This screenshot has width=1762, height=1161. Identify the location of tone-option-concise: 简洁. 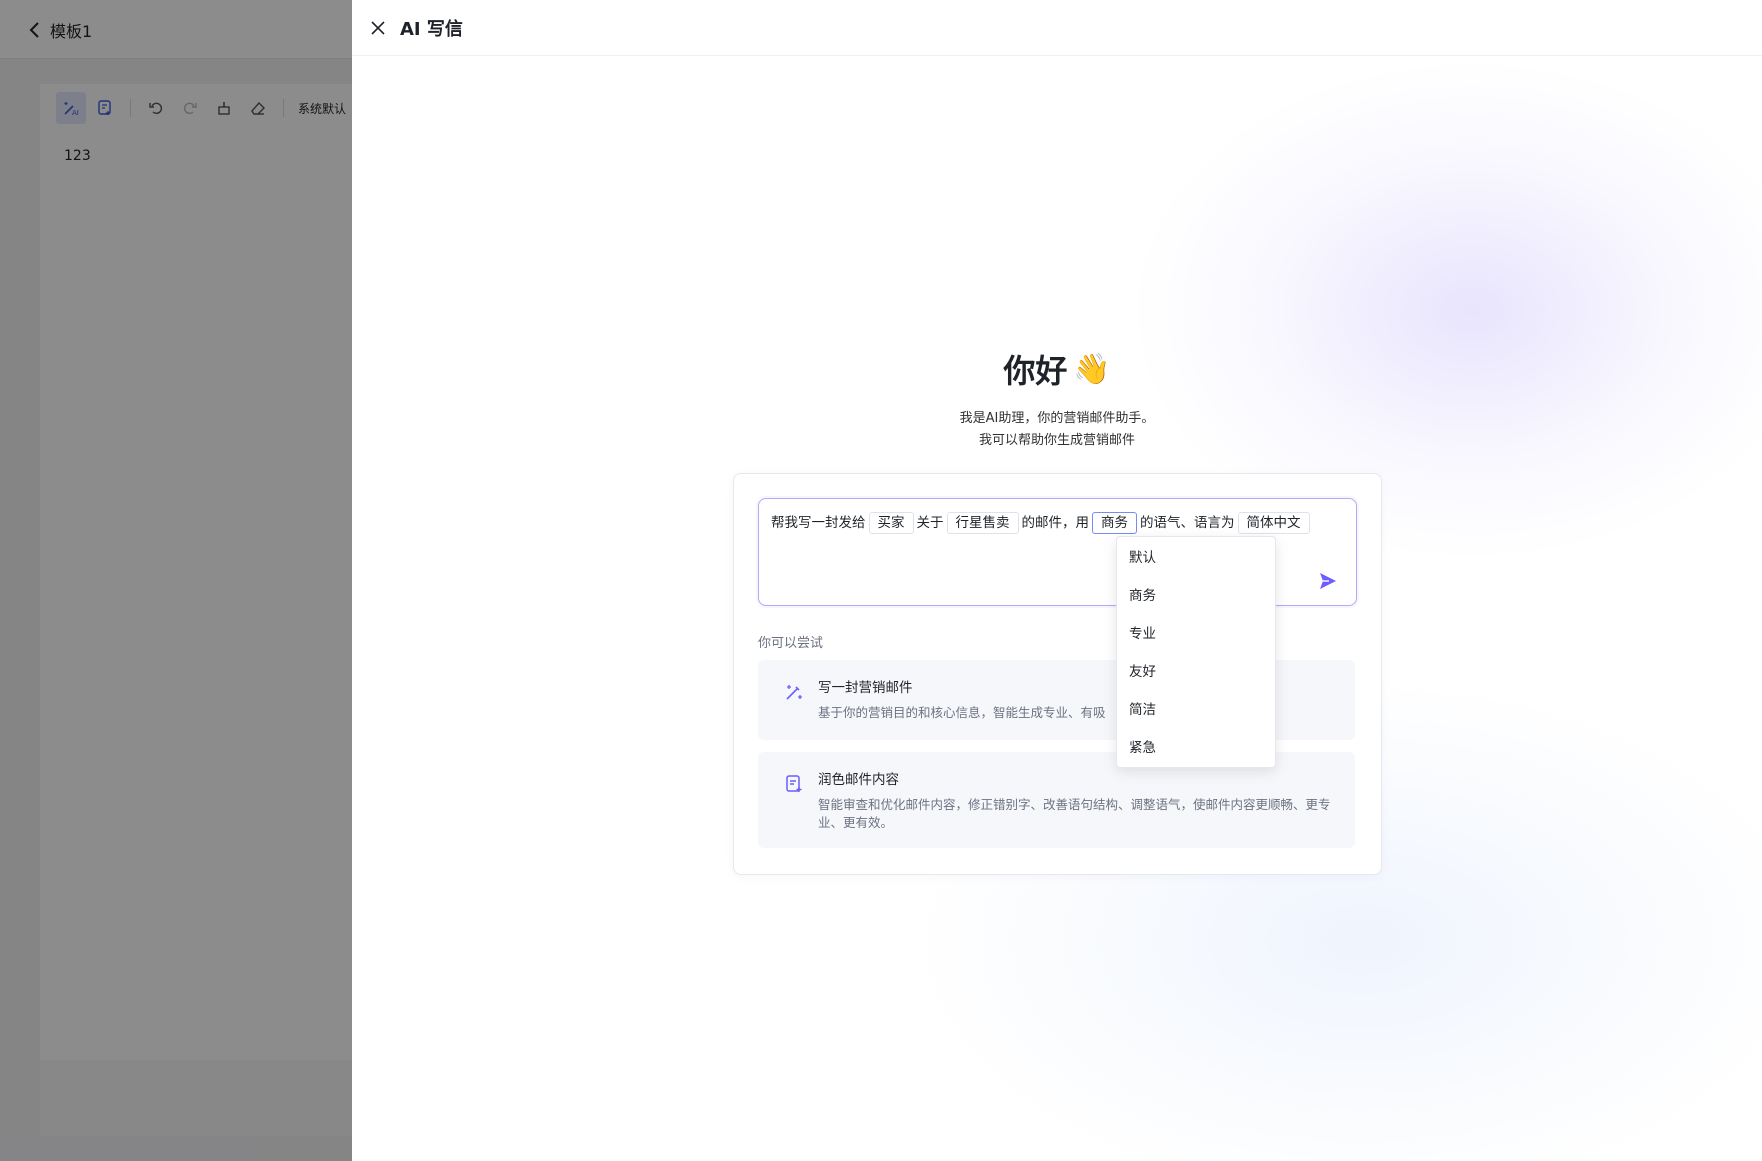
(1196, 710).